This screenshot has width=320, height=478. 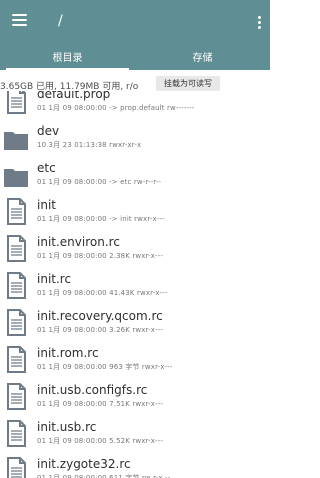 What do you see at coordinates (135, 138) in the screenshot?
I see `file-row: dev 10 3月 23 01:13:38 rwxr-xr-x` at bounding box center [135, 138].